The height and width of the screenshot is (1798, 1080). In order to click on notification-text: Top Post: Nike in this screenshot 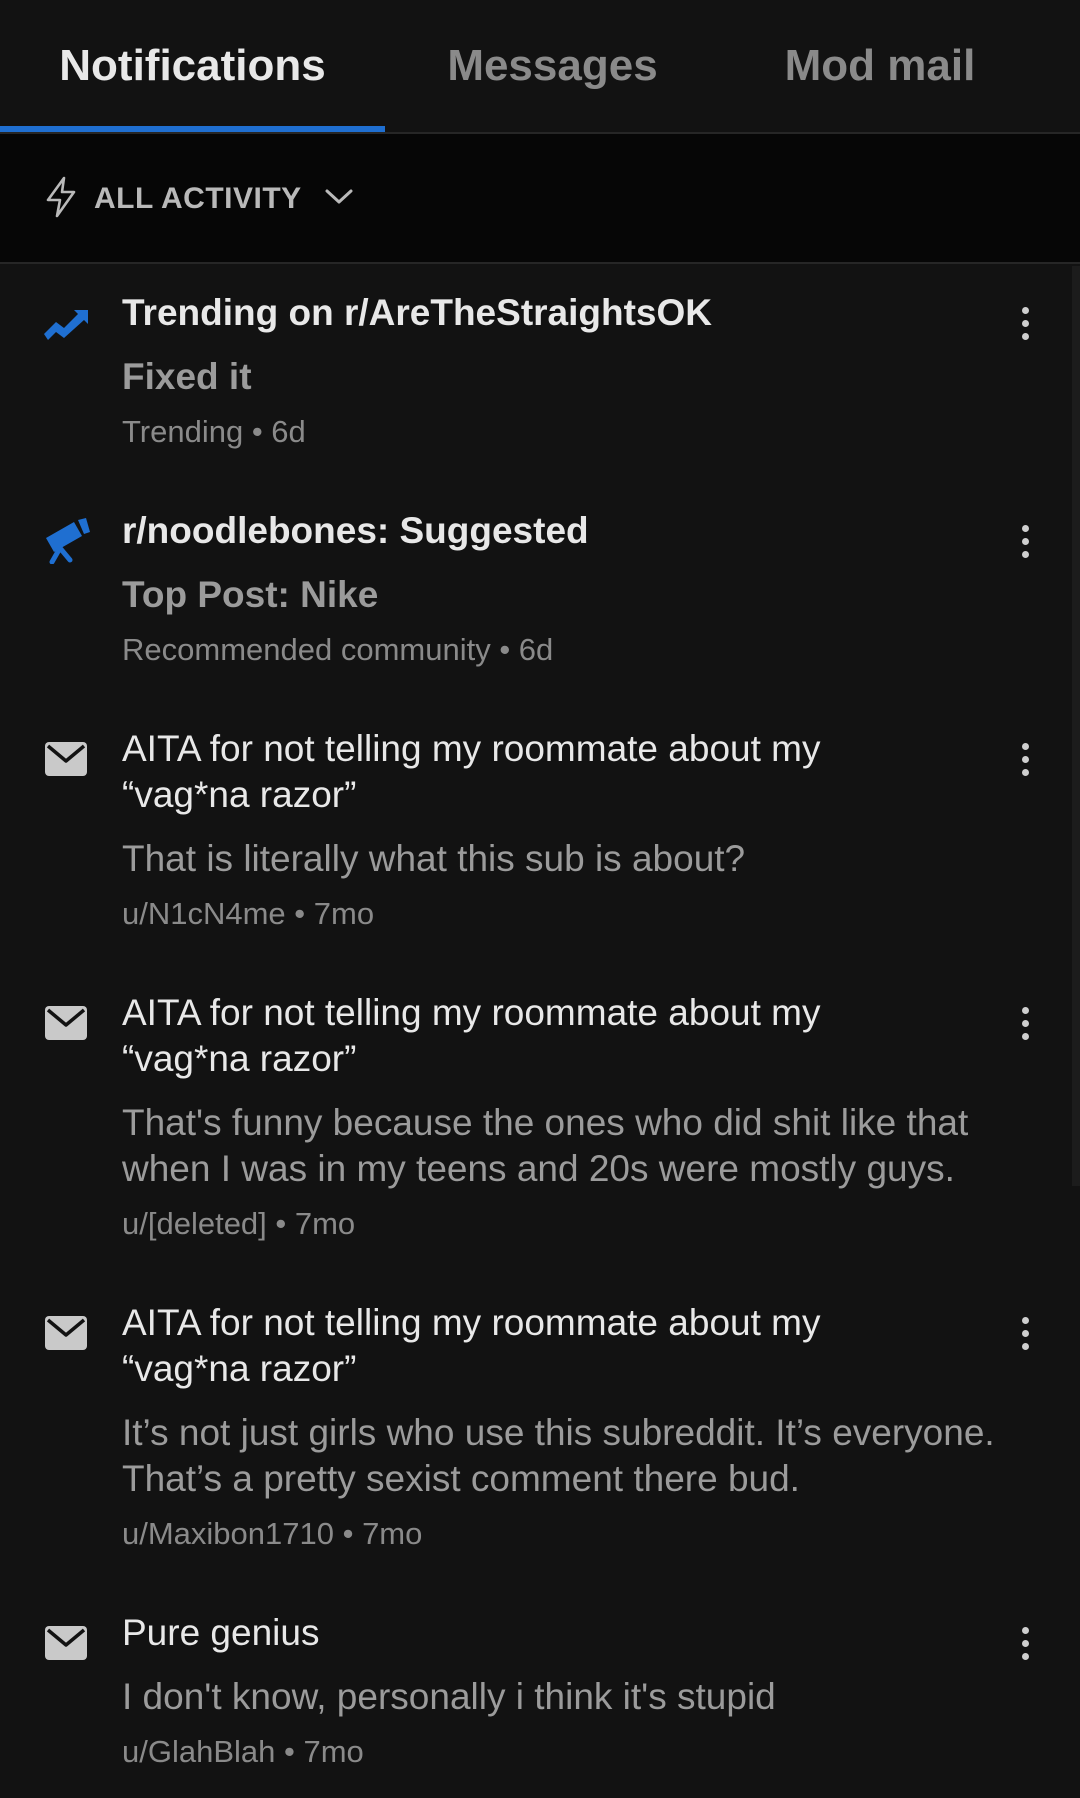, I will do `click(250, 594)`.